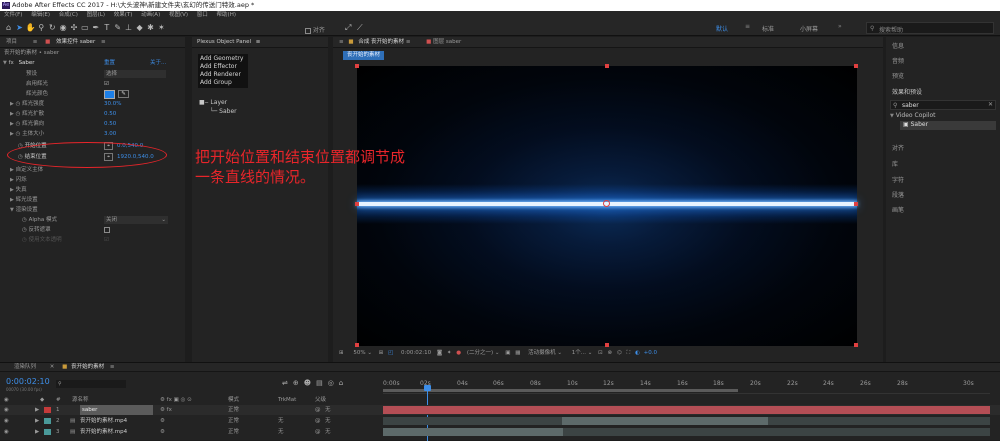  I want to click on plexus-child-node: └─ Saber, so click(223, 111).